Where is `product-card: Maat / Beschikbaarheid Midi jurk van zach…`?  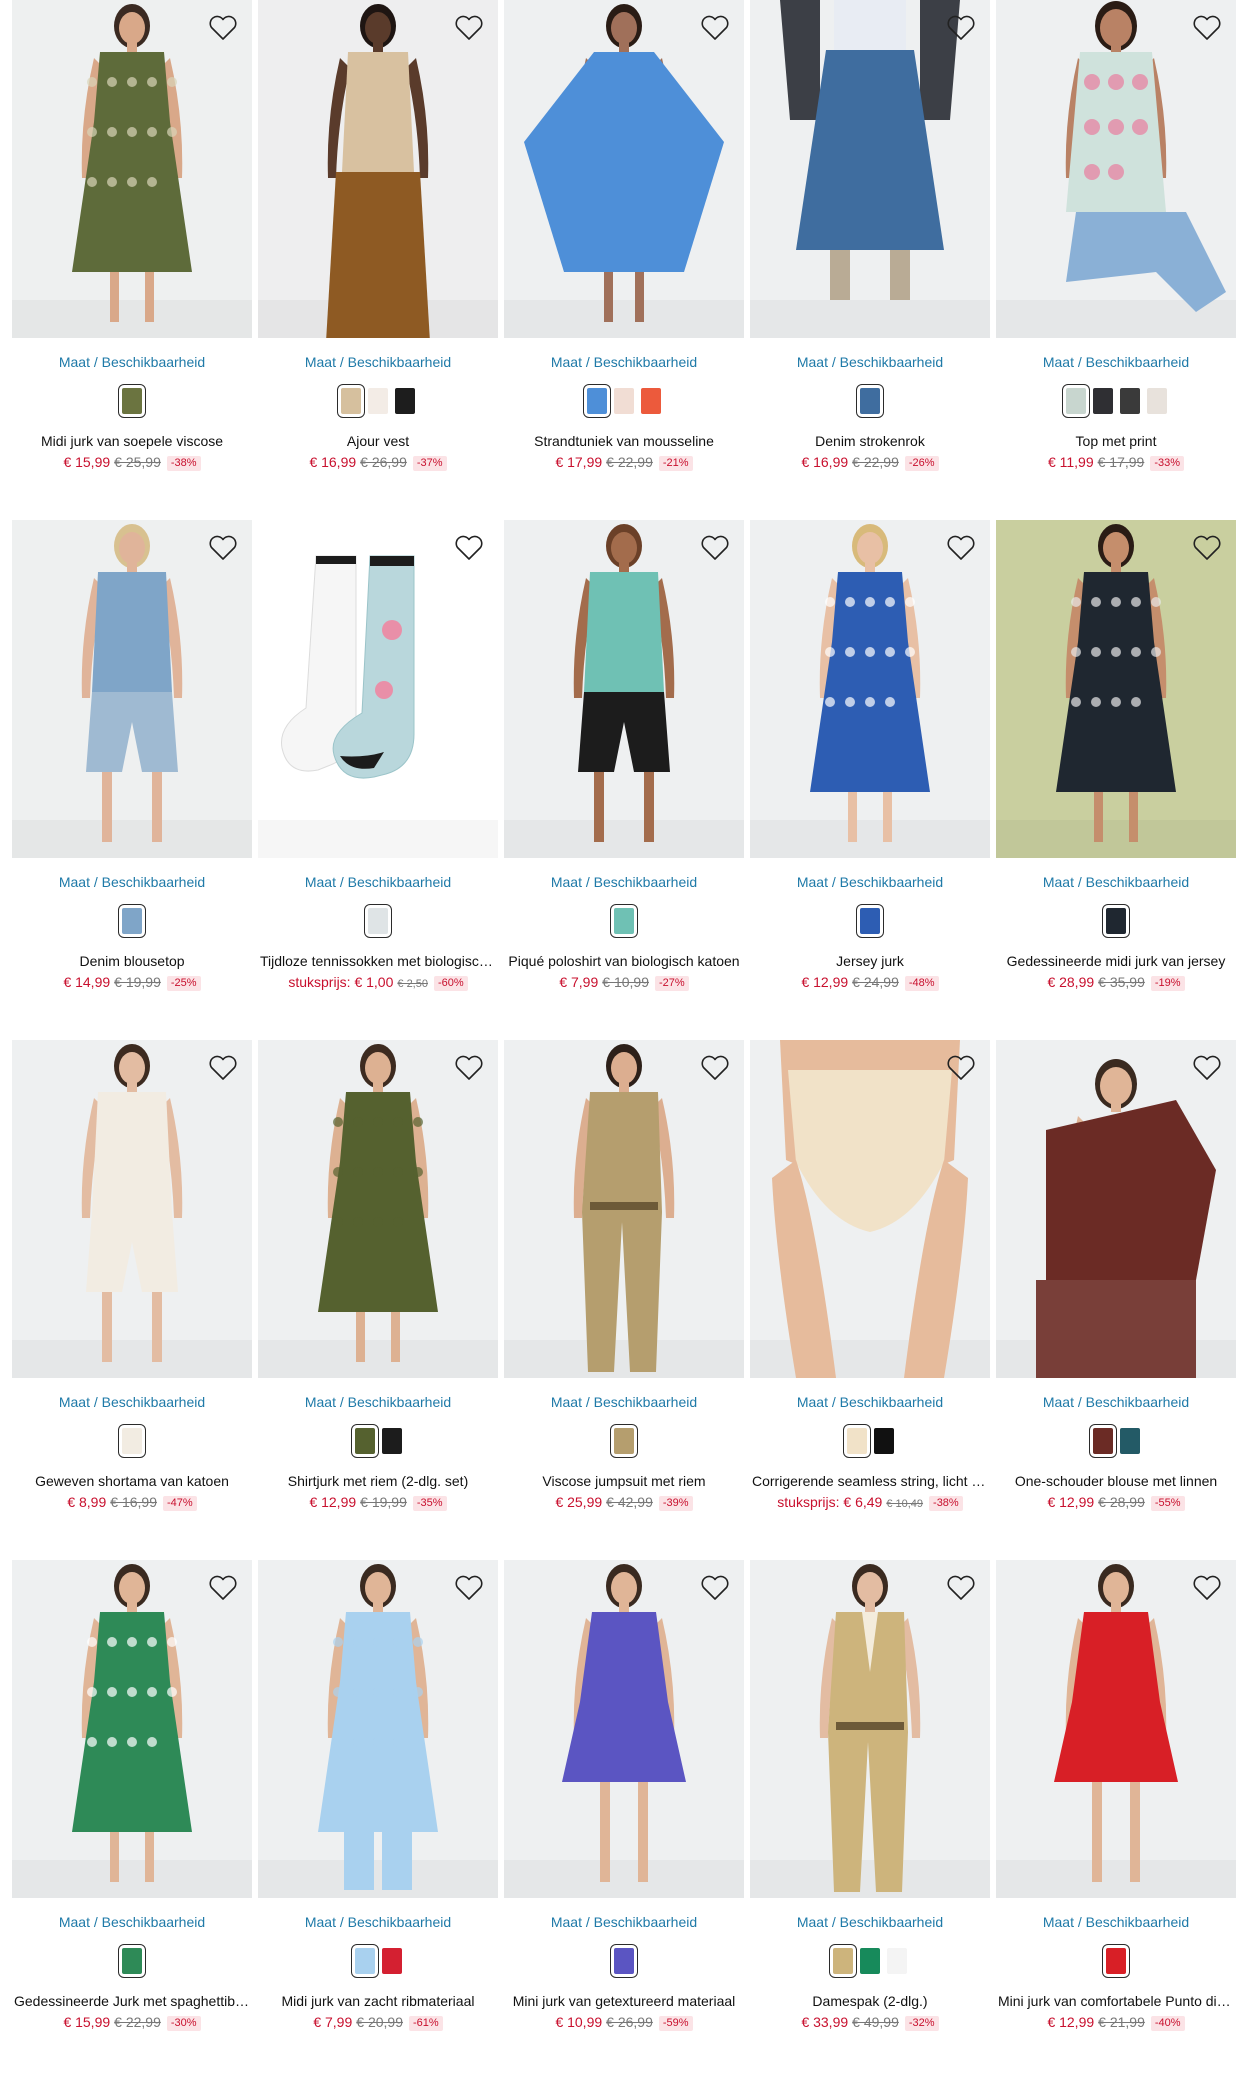
product-card: Maat / Beschikbaarheid Midi jurk van zach… is located at coordinates (378, 1820).